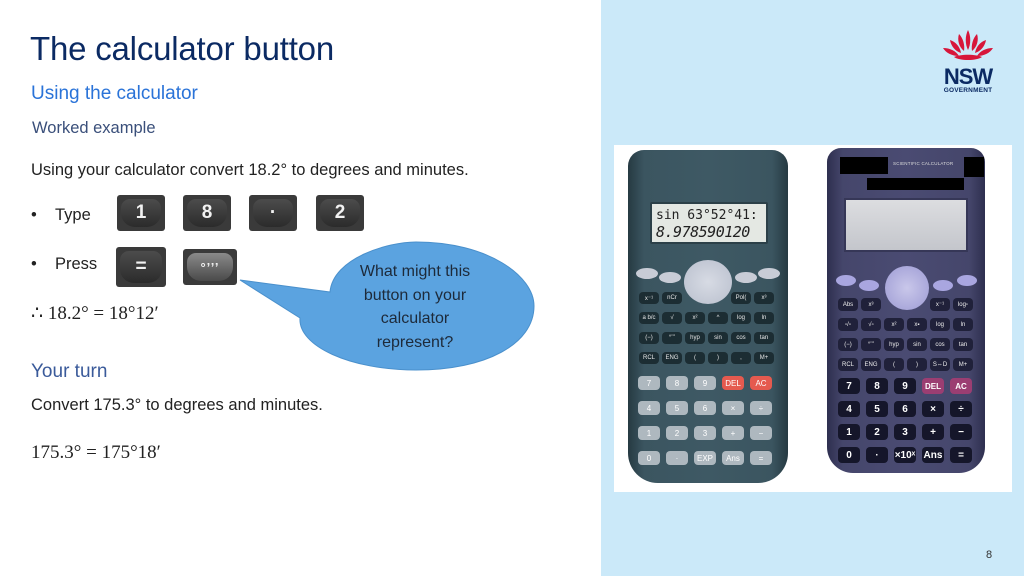 This screenshot has height=576, width=1024. What do you see at coordinates (940, 324) in the screenshot?
I see `calculator-key: log` at bounding box center [940, 324].